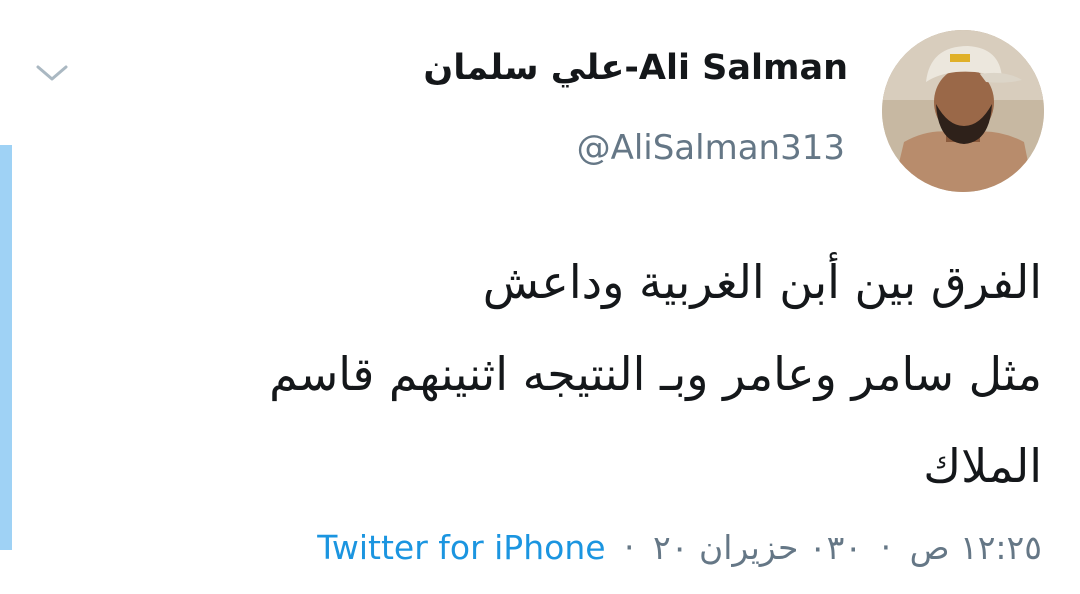 The width and height of the screenshot is (1080, 594). Describe the element at coordinates (711, 148) in the screenshot. I see `author-handle: @AliSalman313` at that location.